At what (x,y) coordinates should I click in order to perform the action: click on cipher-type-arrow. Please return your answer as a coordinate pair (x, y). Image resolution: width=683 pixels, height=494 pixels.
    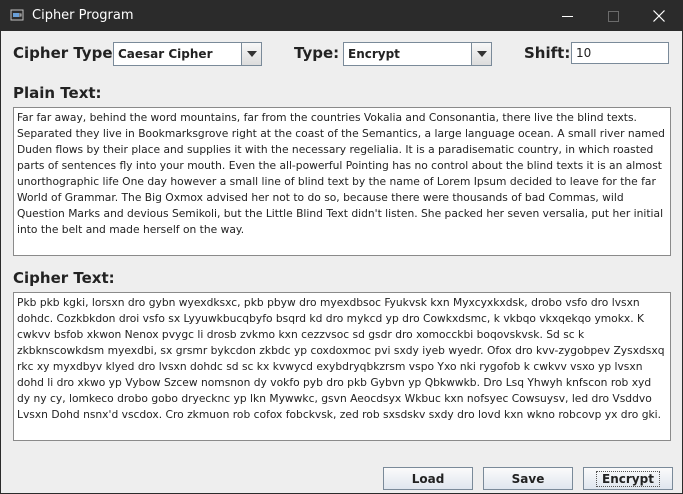
    Looking at the image, I should click on (251, 54).